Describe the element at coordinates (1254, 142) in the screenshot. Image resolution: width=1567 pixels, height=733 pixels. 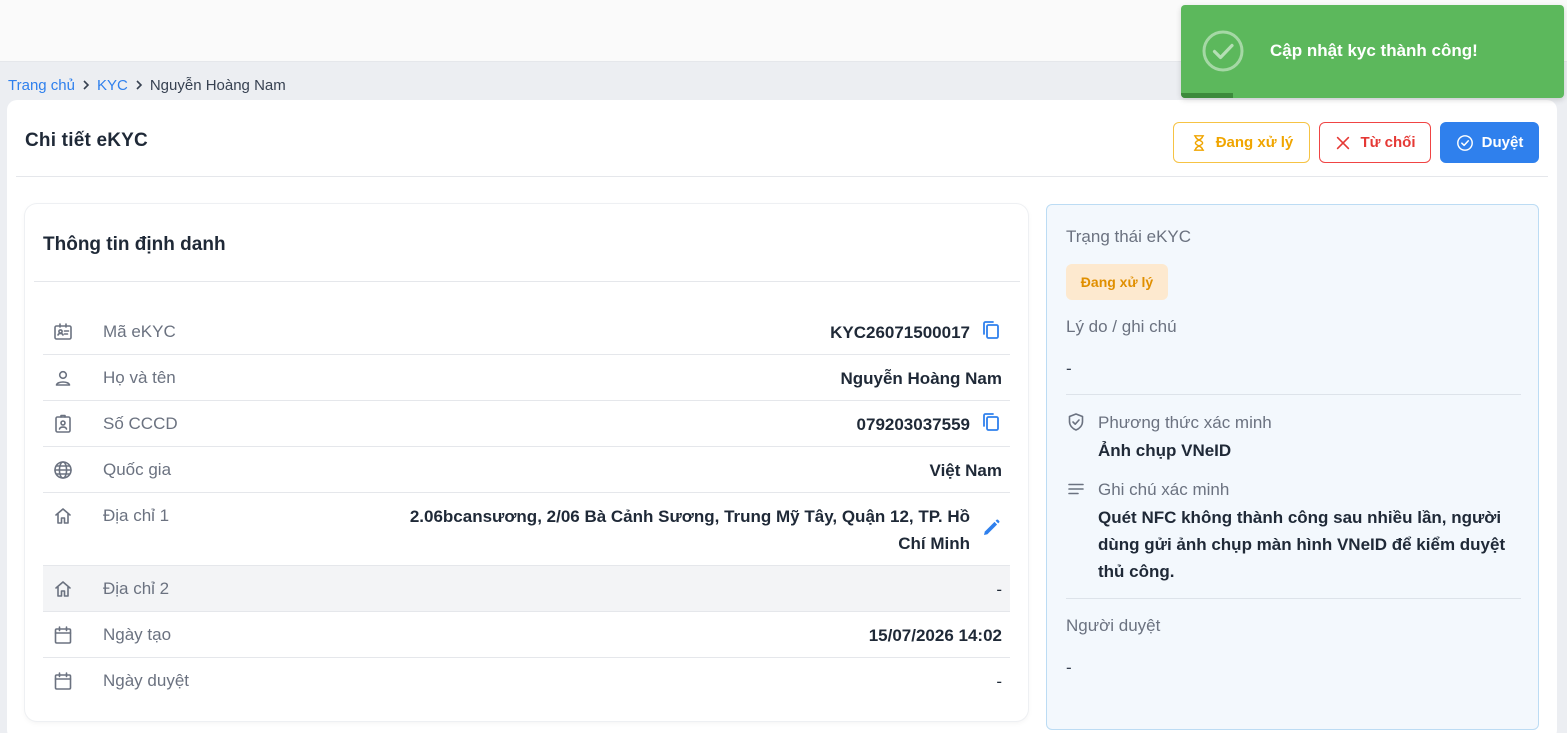
I see `pending-button-label: Đang xử lý` at that location.